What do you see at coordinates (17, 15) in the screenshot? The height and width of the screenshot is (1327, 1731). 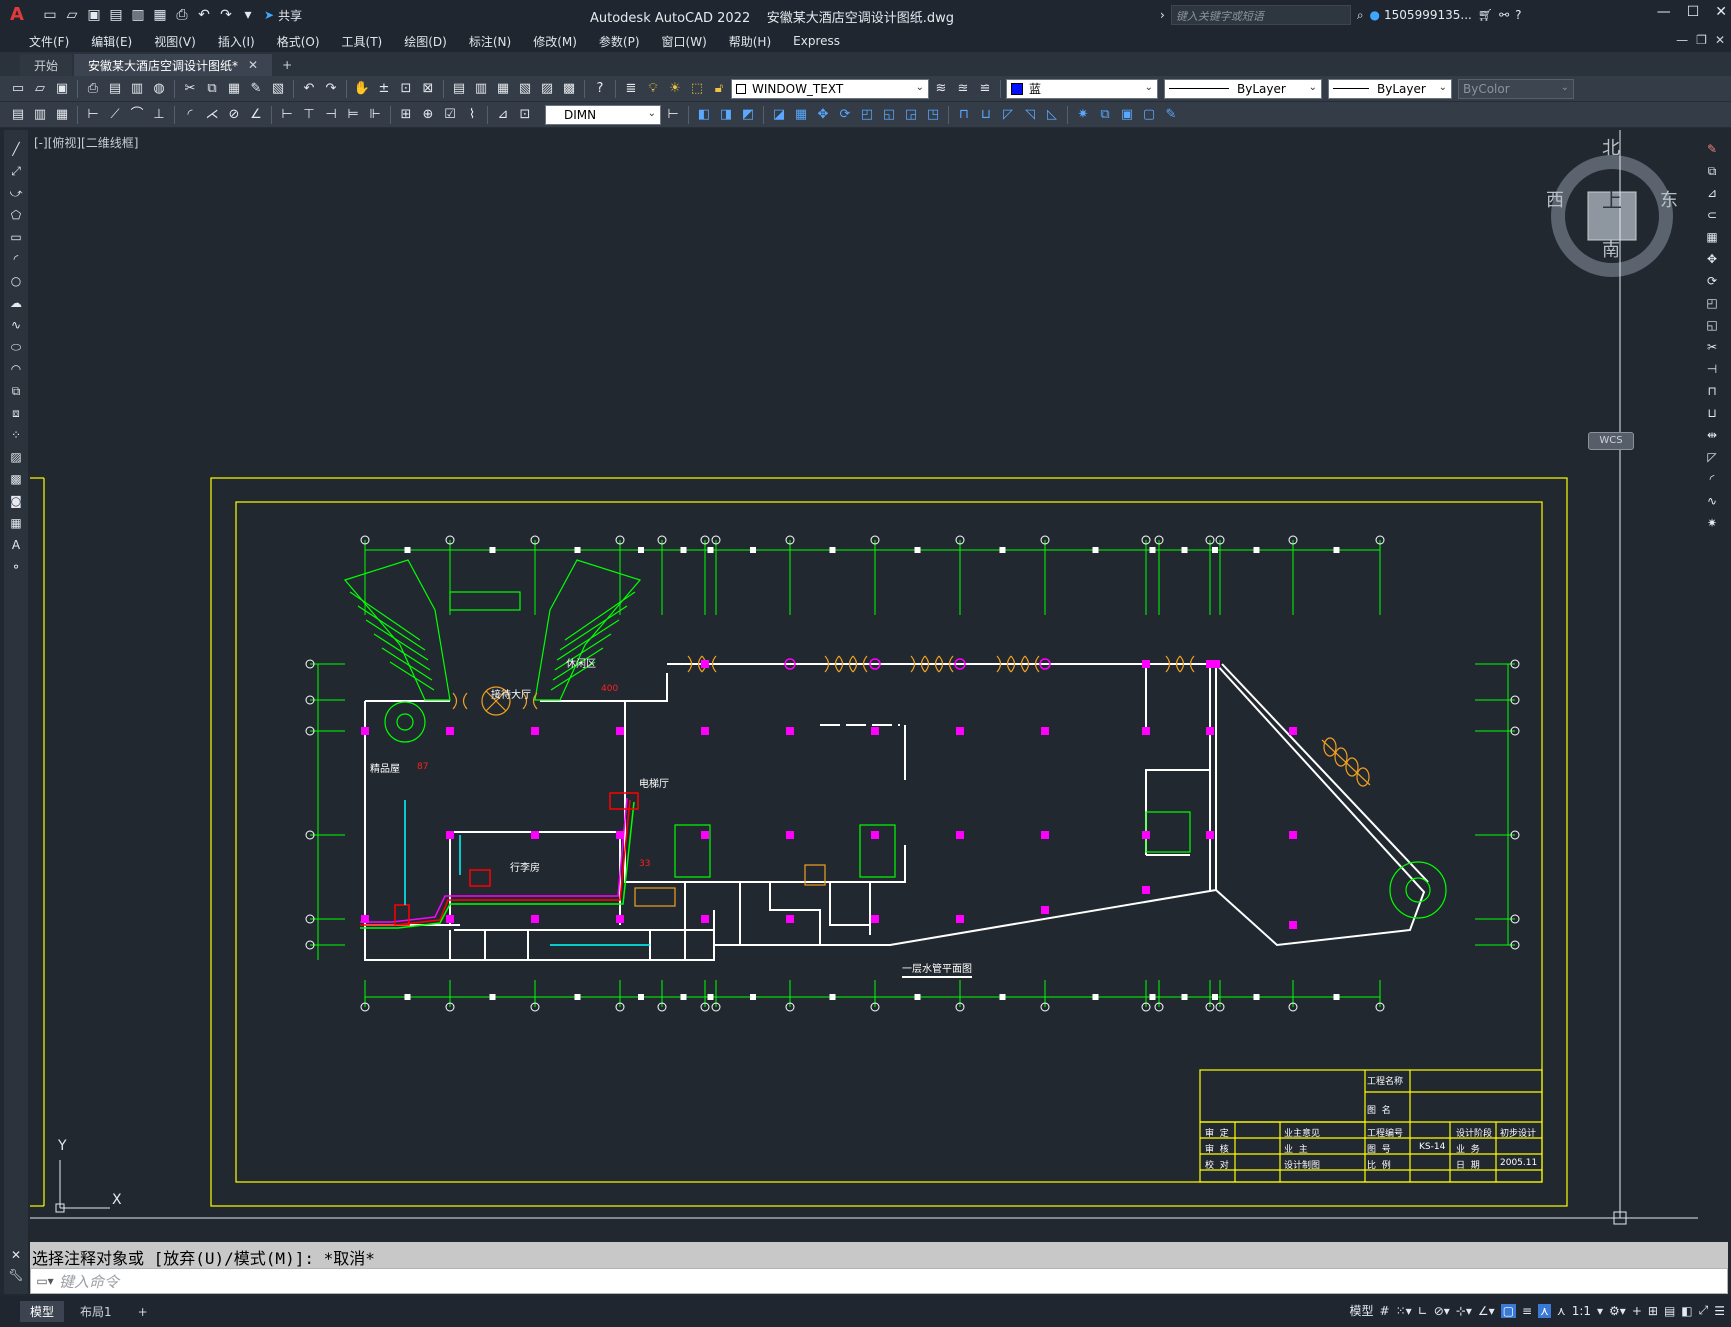 I see `autocad-logo-icon: A` at bounding box center [17, 15].